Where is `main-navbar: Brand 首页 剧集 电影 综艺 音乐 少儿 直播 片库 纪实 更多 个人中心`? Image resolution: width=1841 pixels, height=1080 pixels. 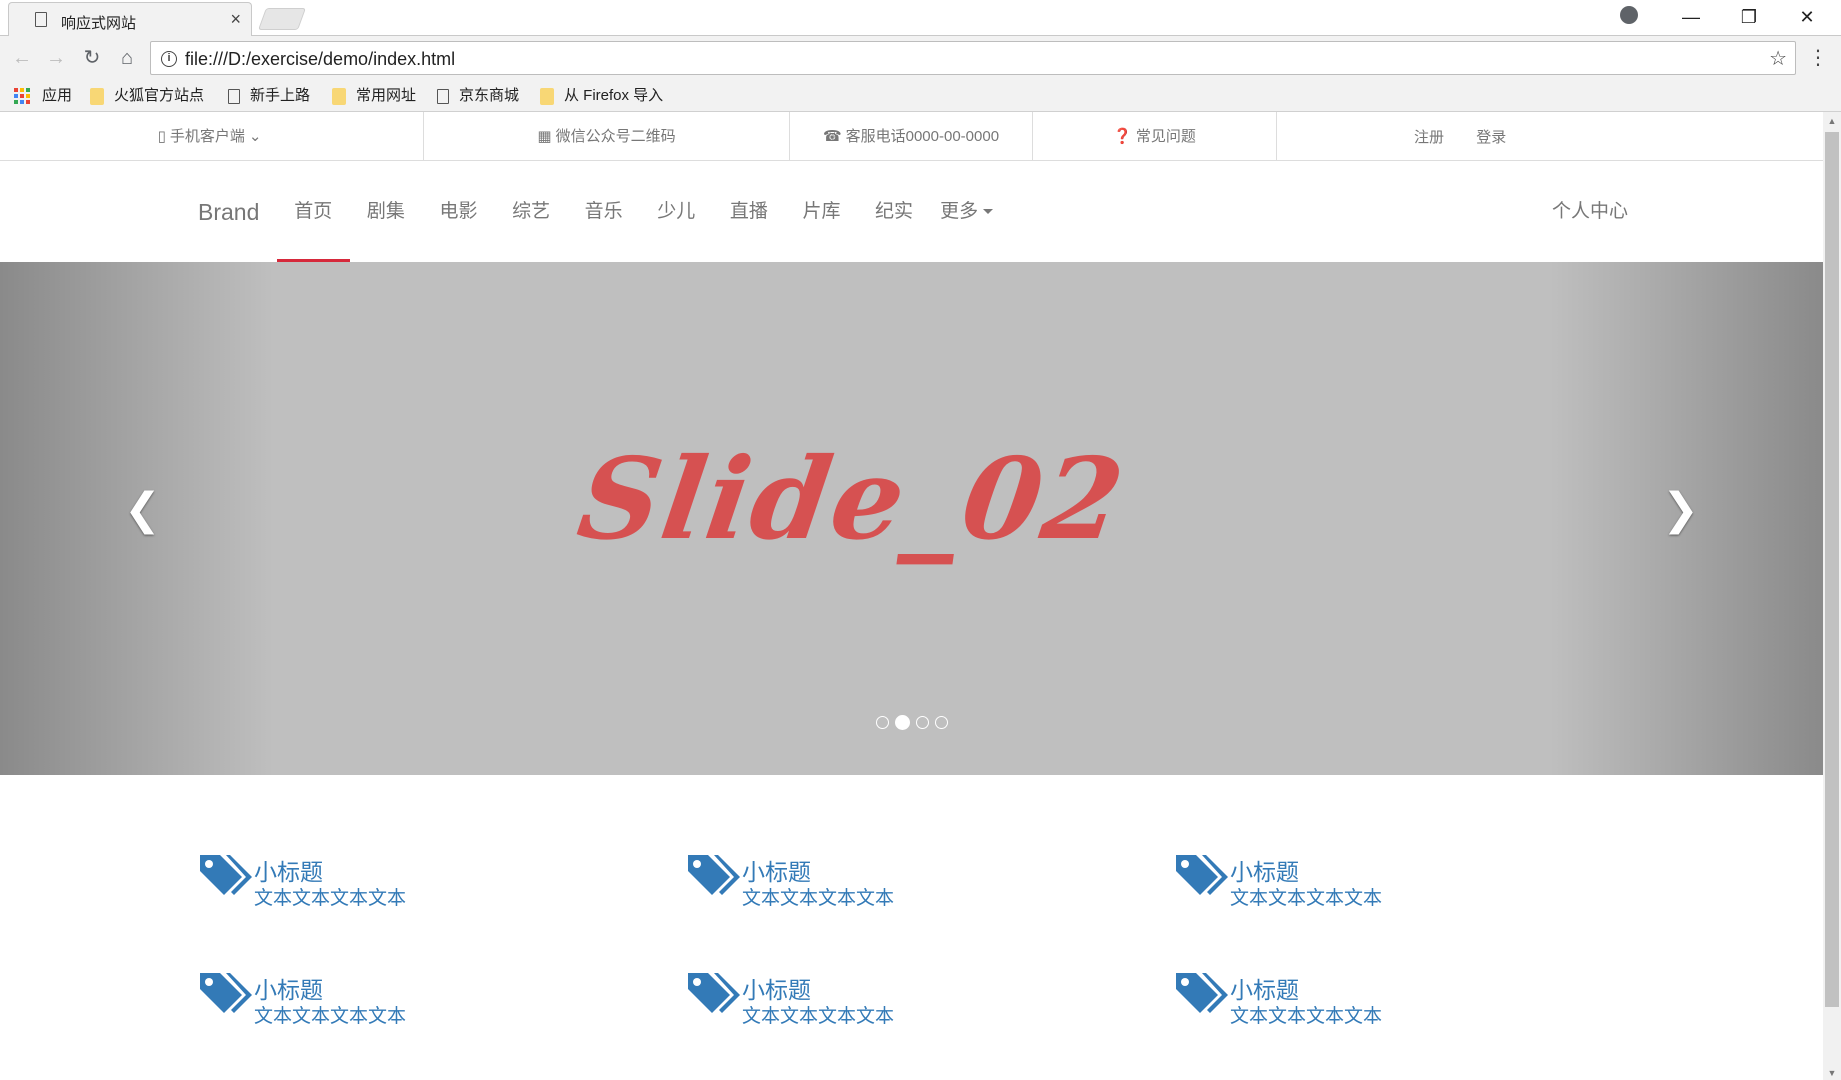 main-navbar: Brand 首页 剧集 电影 综艺 音乐 少儿 直播 片库 纪实 更多 个人中心 is located at coordinates (911, 212).